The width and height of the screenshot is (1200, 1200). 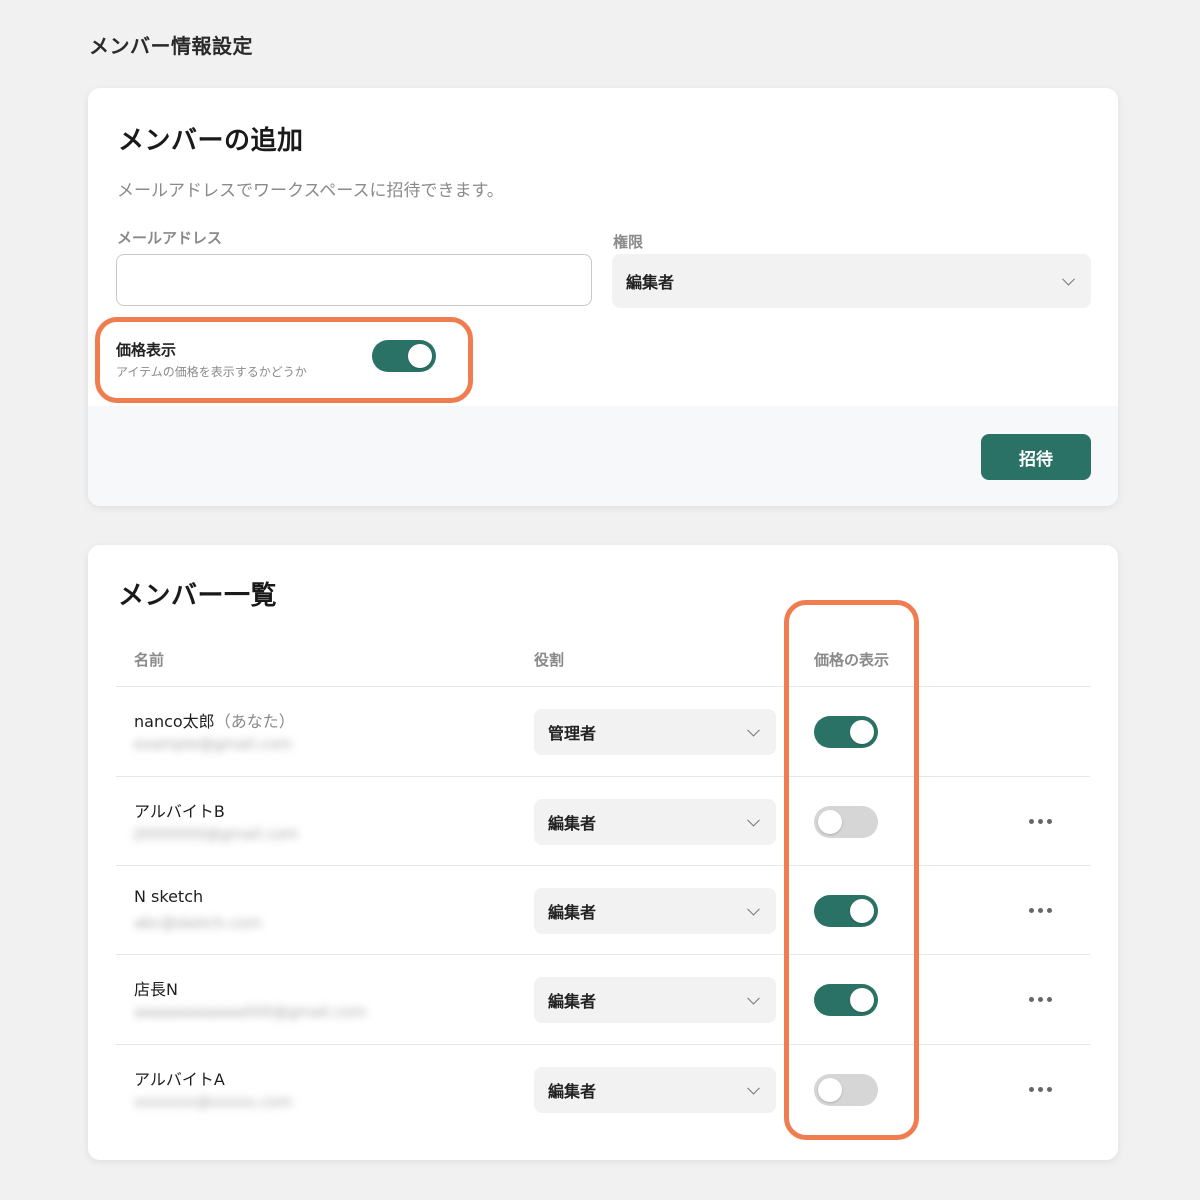 I want to click on member-role-value: 管理者, so click(x=572, y=733).